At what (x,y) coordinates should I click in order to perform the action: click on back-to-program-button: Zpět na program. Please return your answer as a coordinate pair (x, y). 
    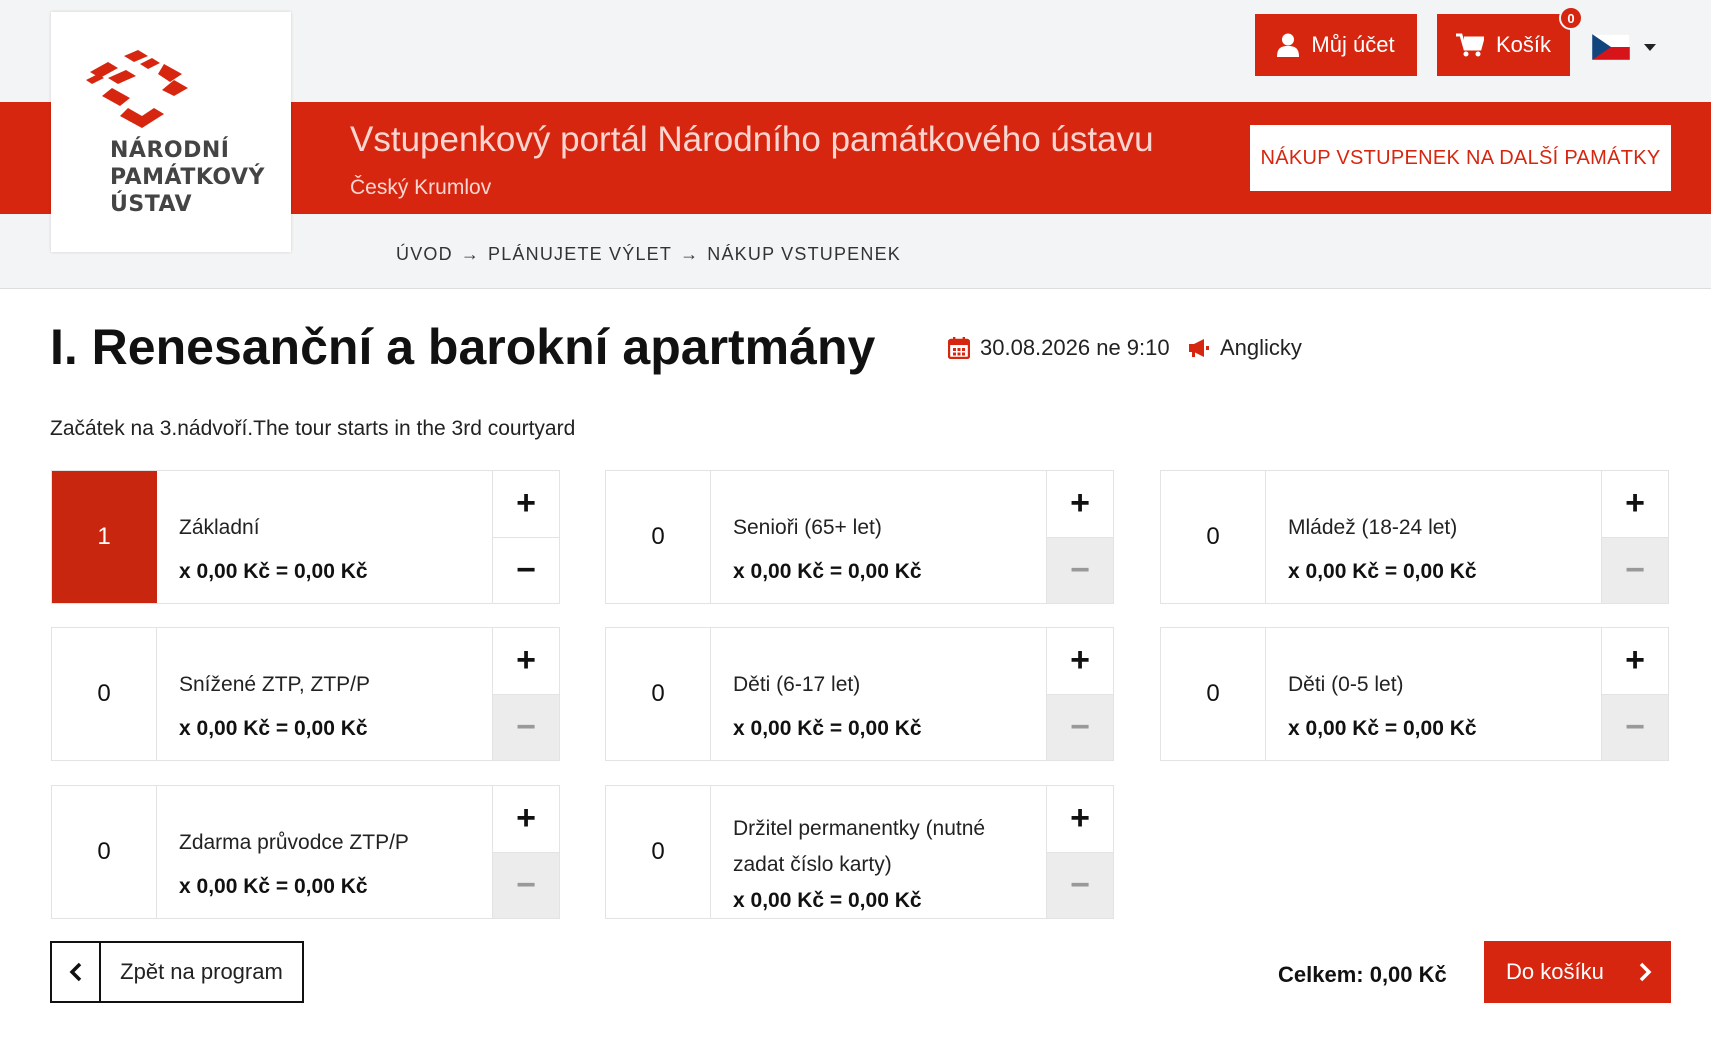
    Looking at the image, I should click on (177, 972).